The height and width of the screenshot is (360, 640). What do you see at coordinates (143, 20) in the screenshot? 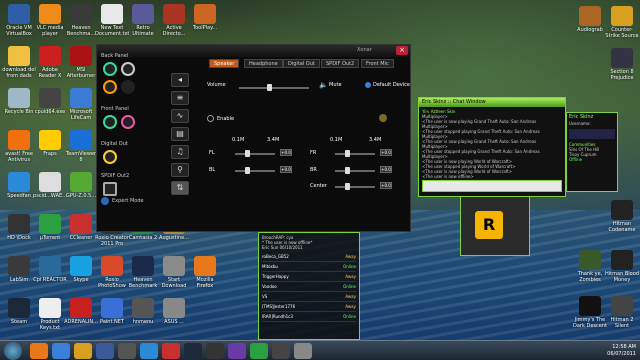
I see `desktop-icon: Retro Ultimate` at bounding box center [143, 20].